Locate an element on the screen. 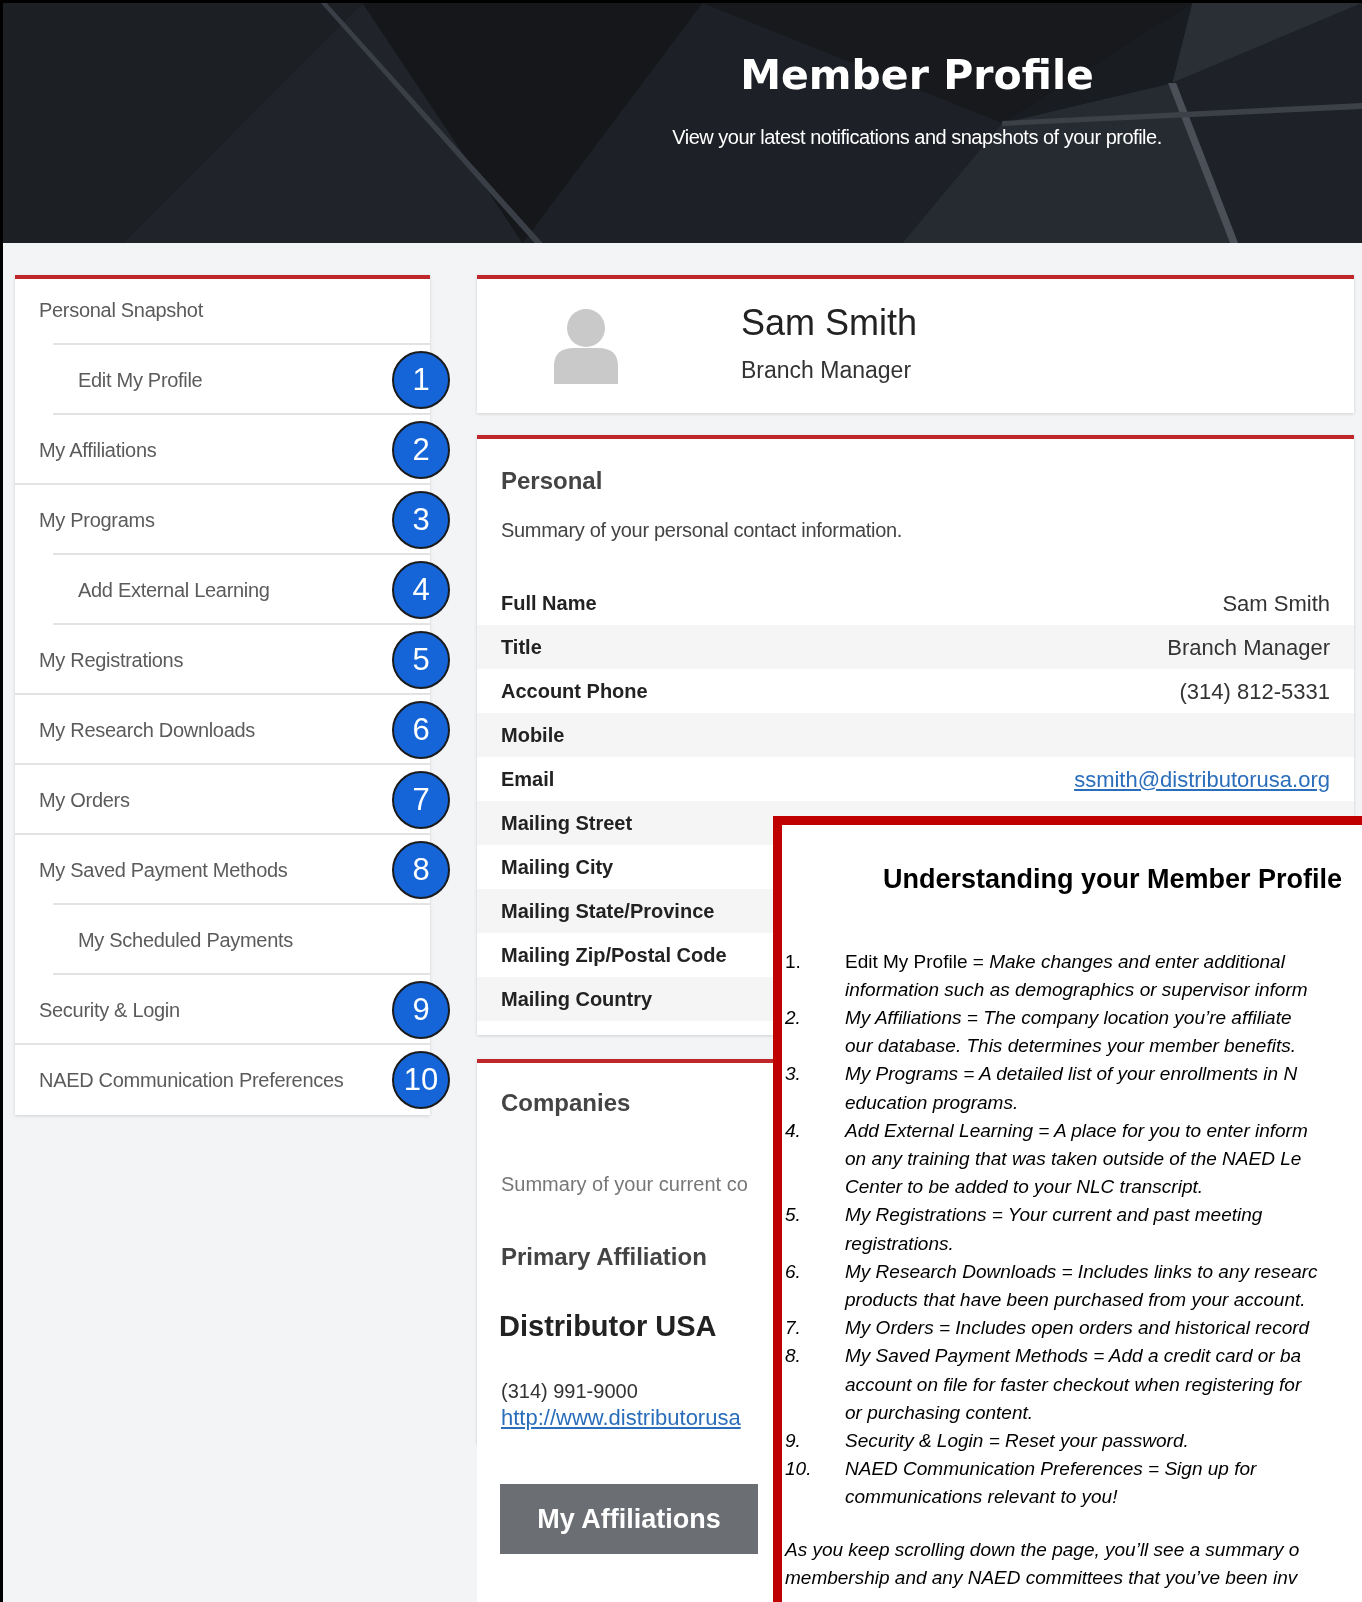 The width and height of the screenshot is (1362, 1602). field-label: Full Name is located at coordinates (549, 603).